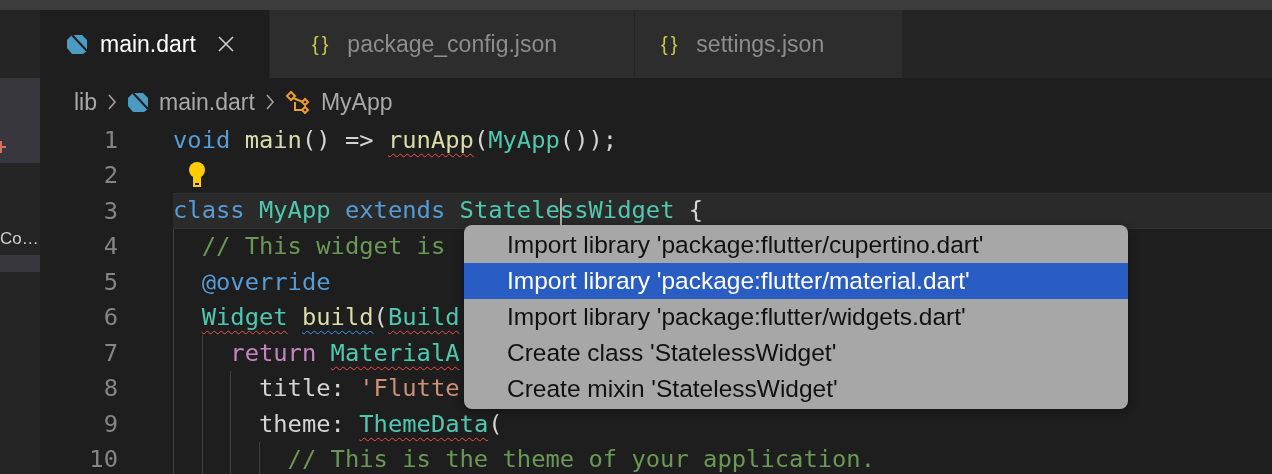 The width and height of the screenshot is (1272, 474). I want to click on code-line: theme: ThemeData(, so click(380, 423).